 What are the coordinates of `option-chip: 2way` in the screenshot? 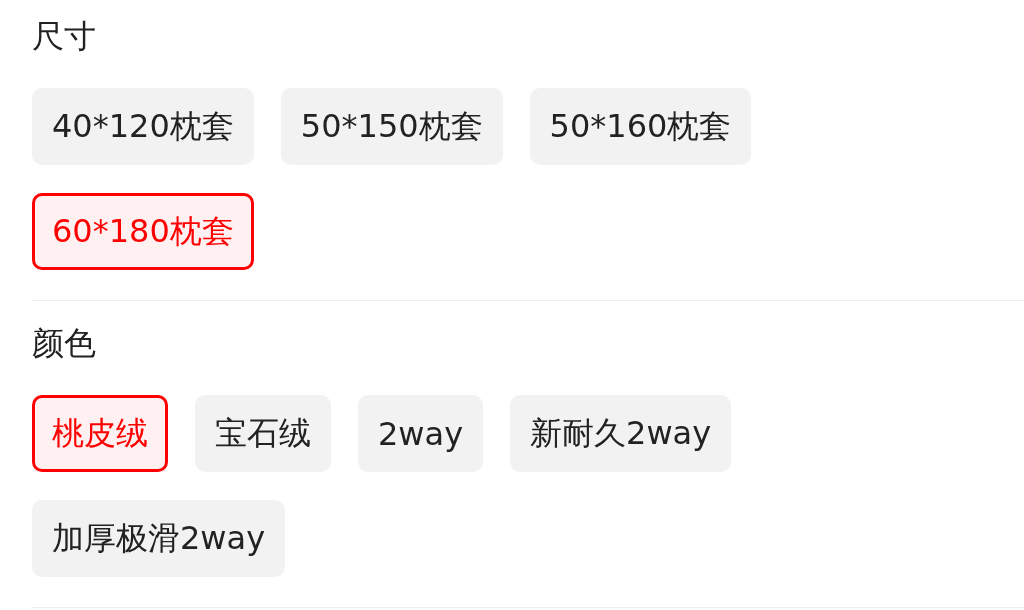 It's located at (421, 433).